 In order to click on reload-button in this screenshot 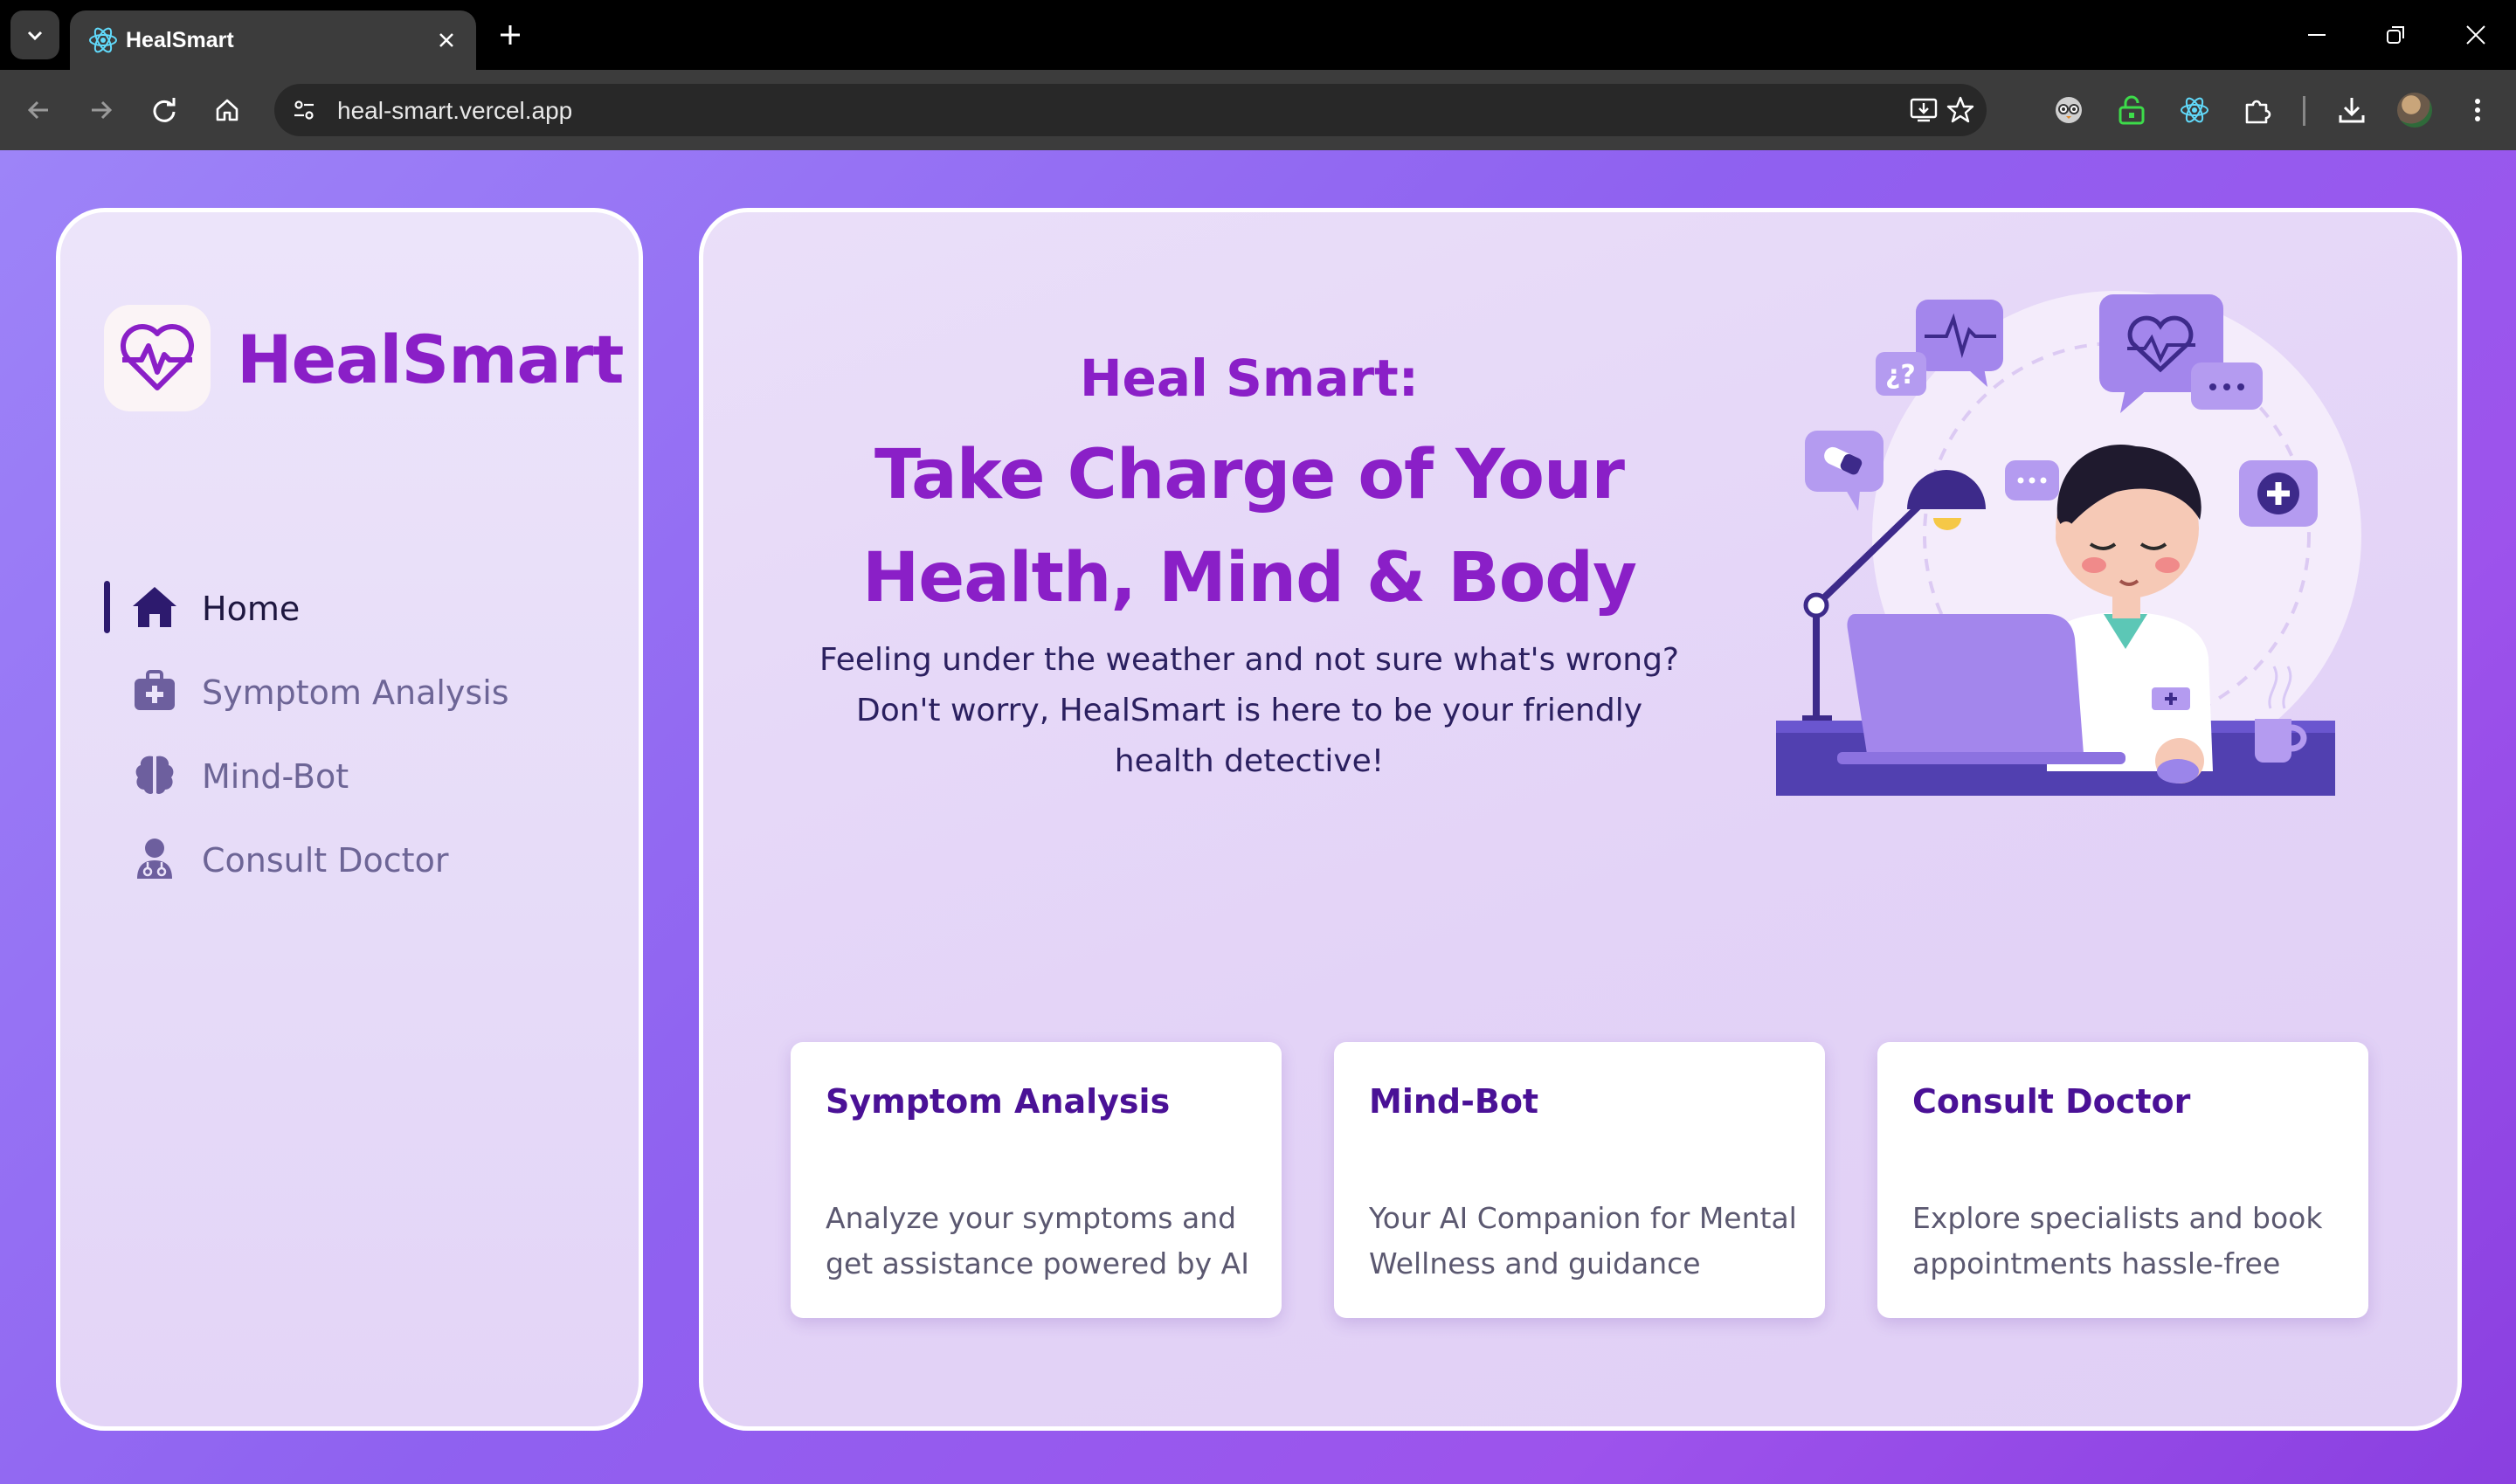, I will do `click(164, 110)`.